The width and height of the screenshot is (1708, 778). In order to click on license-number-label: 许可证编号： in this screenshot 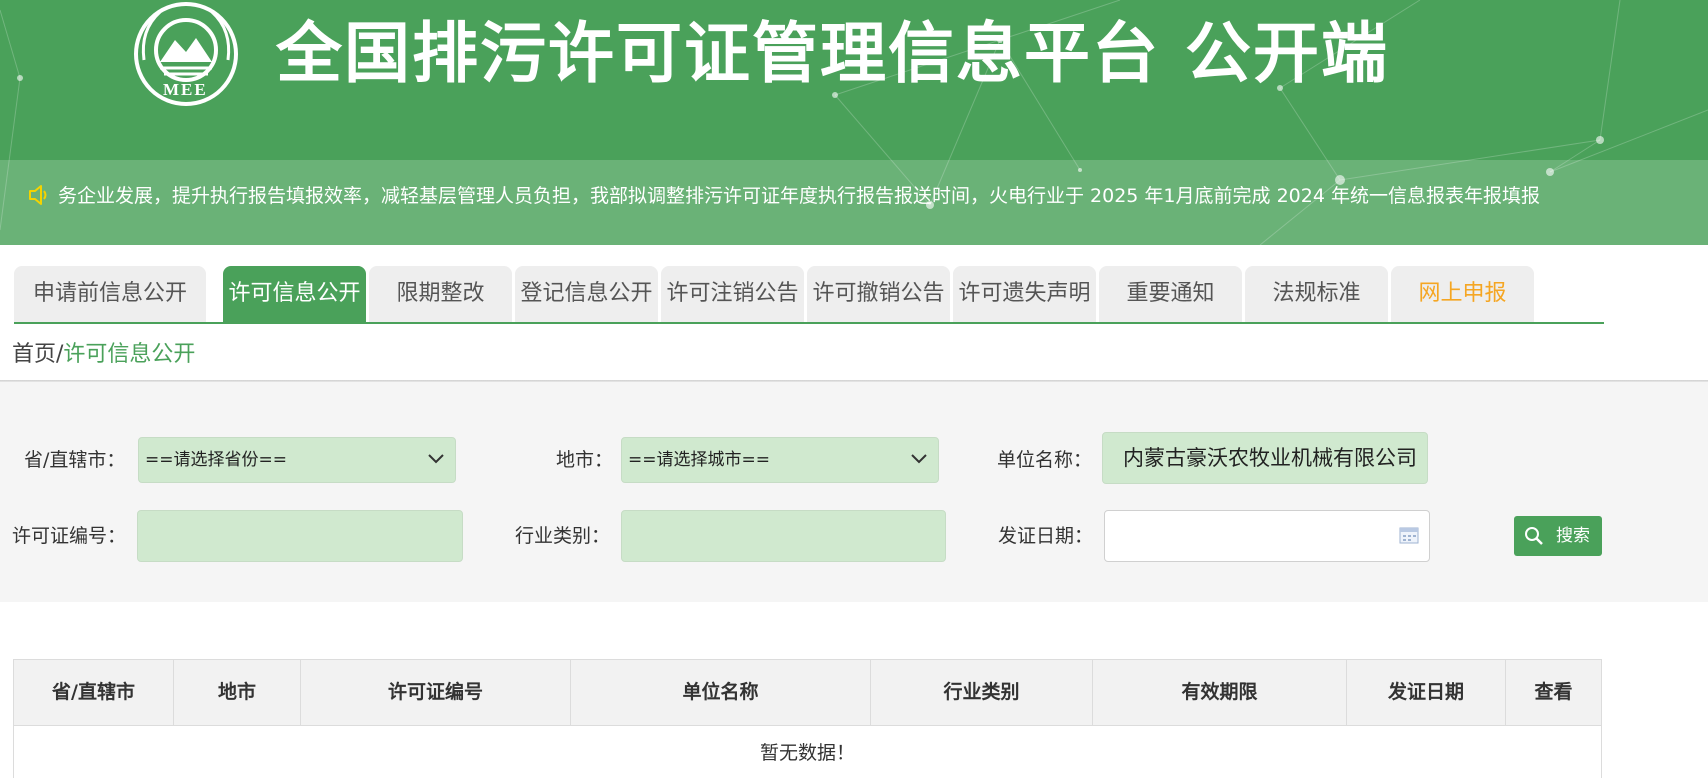, I will do `click(69, 536)`.